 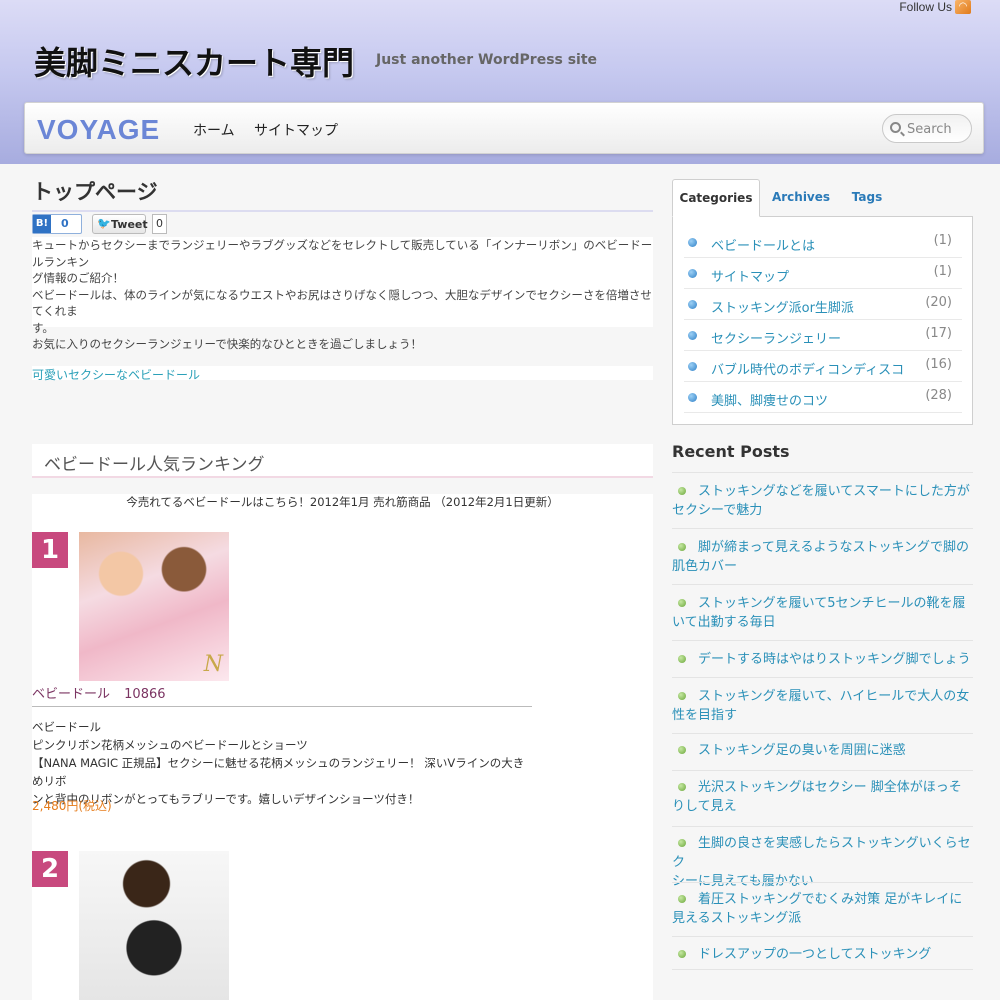 I want to click on search-icon, so click(x=895, y=127).